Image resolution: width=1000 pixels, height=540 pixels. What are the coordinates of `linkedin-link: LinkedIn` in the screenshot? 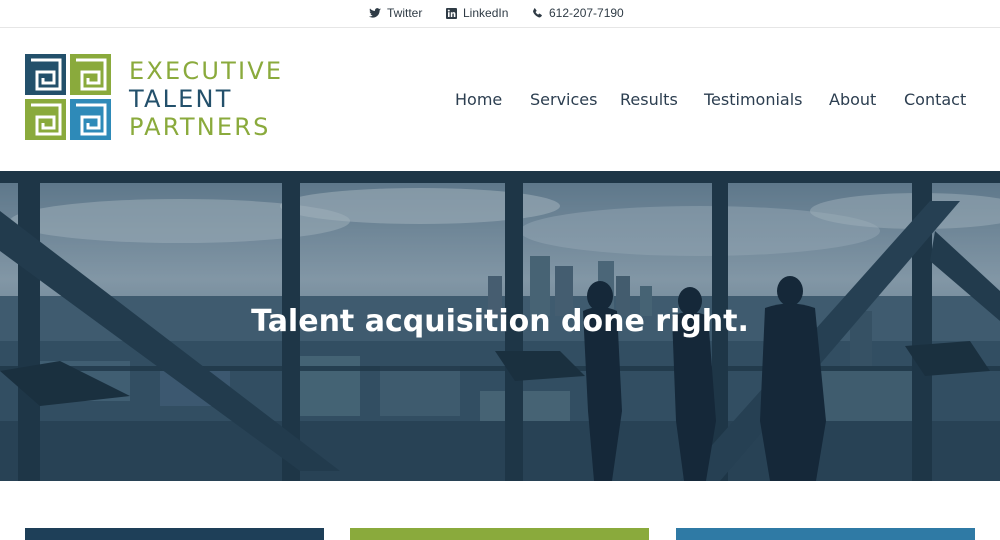 It's located at (477, 13).